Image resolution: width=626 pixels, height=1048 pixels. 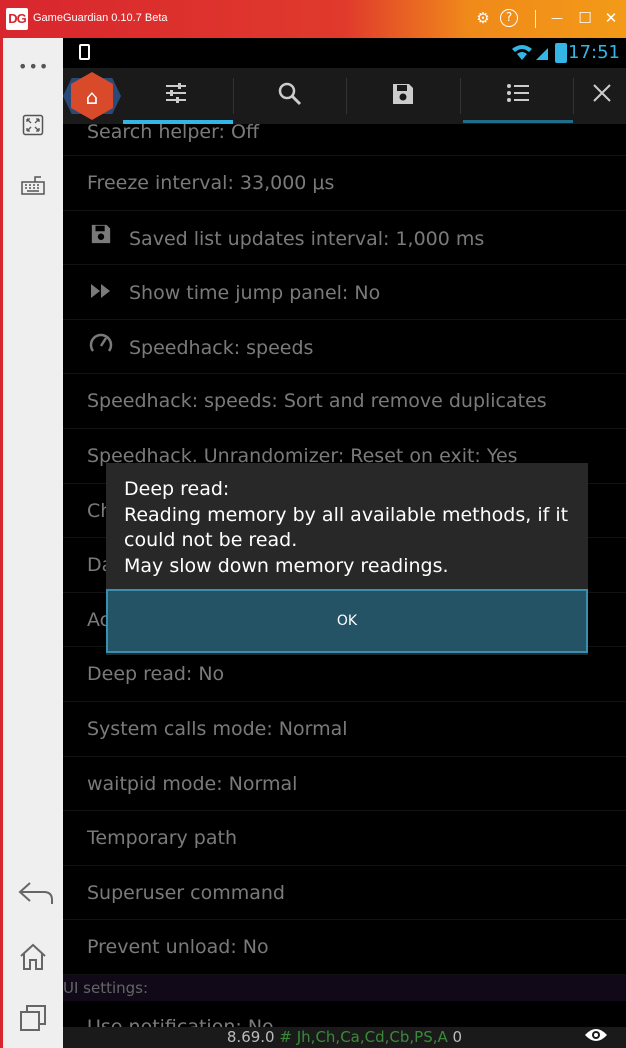 I want to click on process-info: 8.69.0 # Jh,Ch,Ca,Cd,Cb,PS,A 0, so click(x=344, y=1037).